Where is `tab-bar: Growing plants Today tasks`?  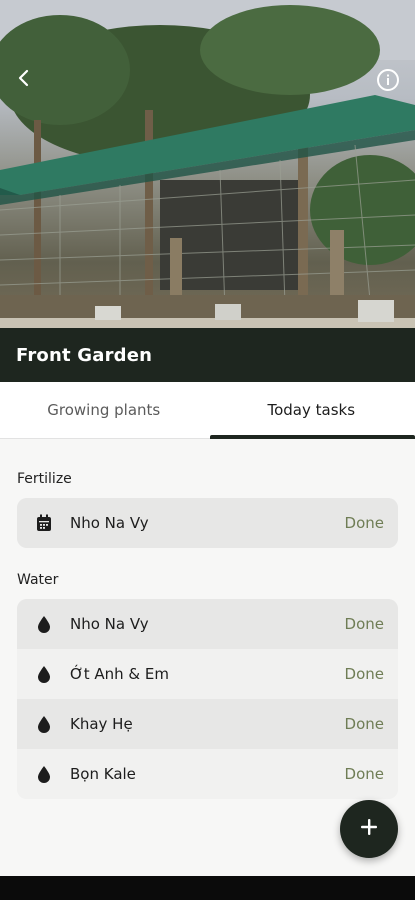
tab-bar: Growing plants Today tasks is located at coordinates (207, 410).